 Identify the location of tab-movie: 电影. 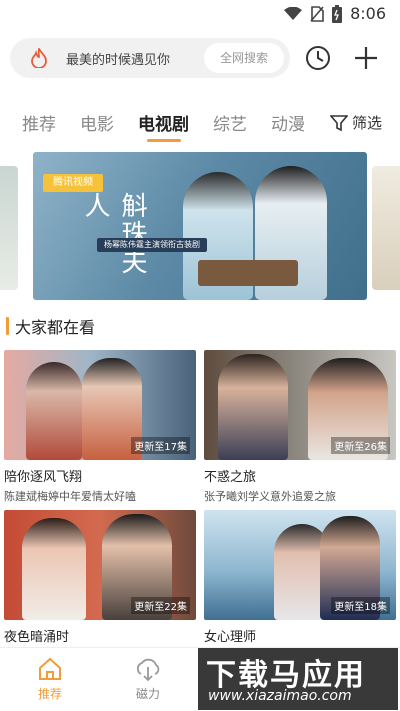
(97, 122).